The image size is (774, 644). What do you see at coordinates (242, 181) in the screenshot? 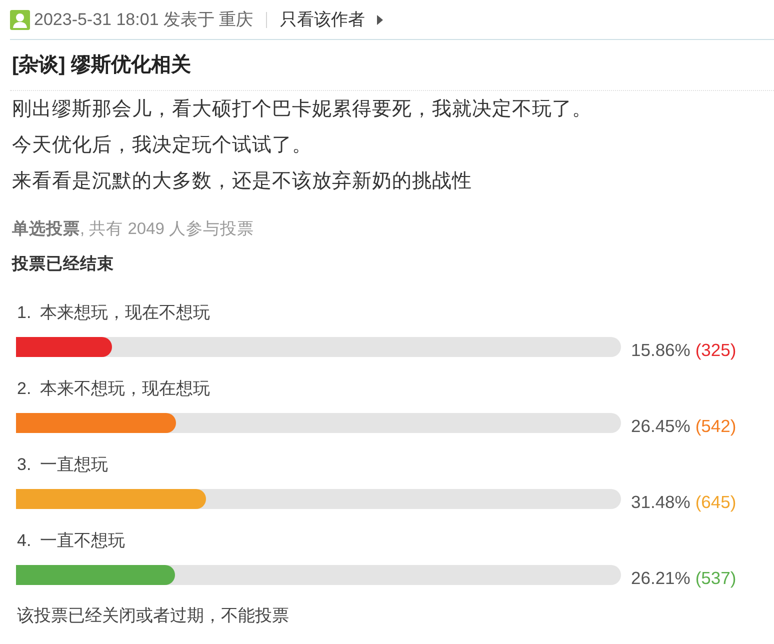
I see `post-paragraph: 来看看是沉默的大多数，还是不该放弃新奶的挑战性` at bounding box center [242, 181].